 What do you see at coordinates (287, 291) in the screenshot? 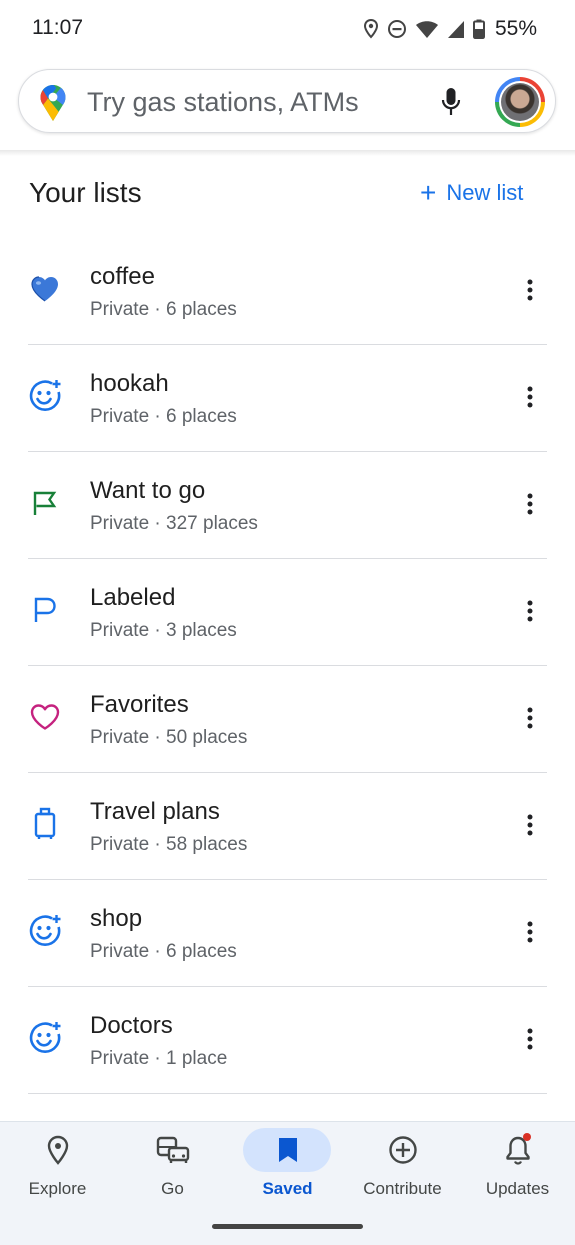
I see `list-item-coffee: coffee Private · 6 places` at bounding box center [287, 291].